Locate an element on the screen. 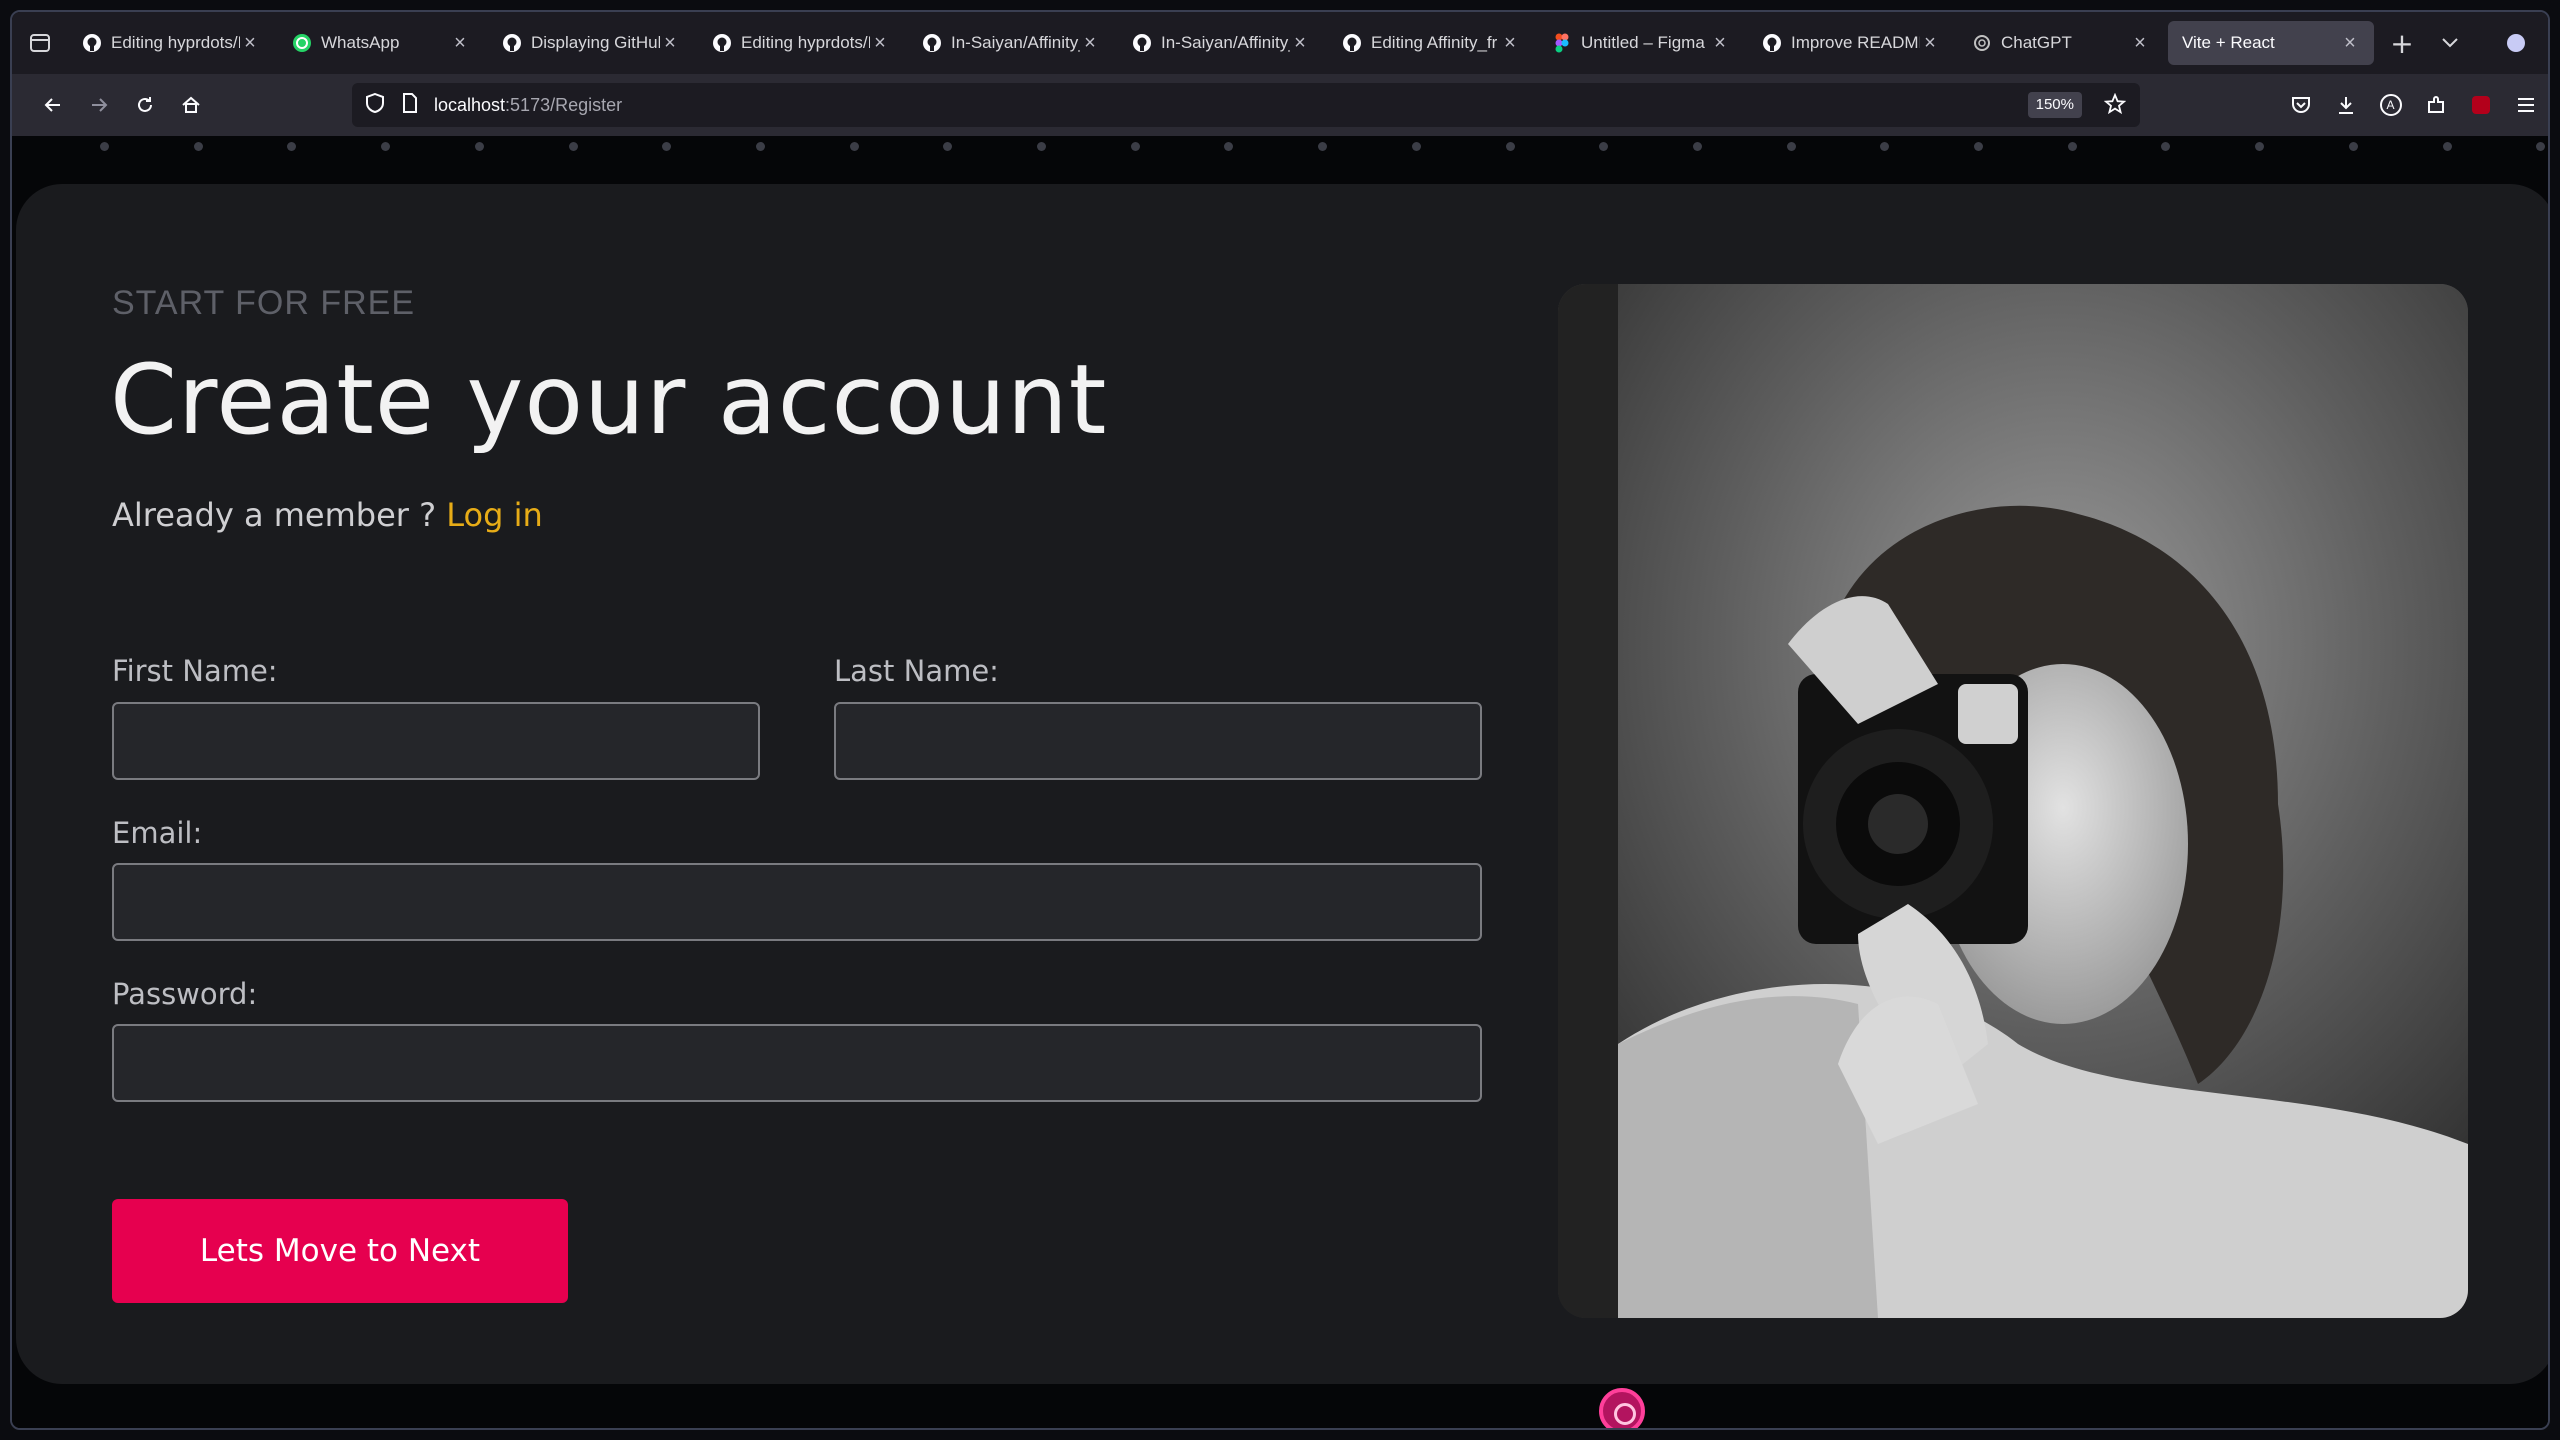 The width and height of the screenshot is (2560, 1440). tab-title: Displaying GitHub is located at coordinates (595, 42).